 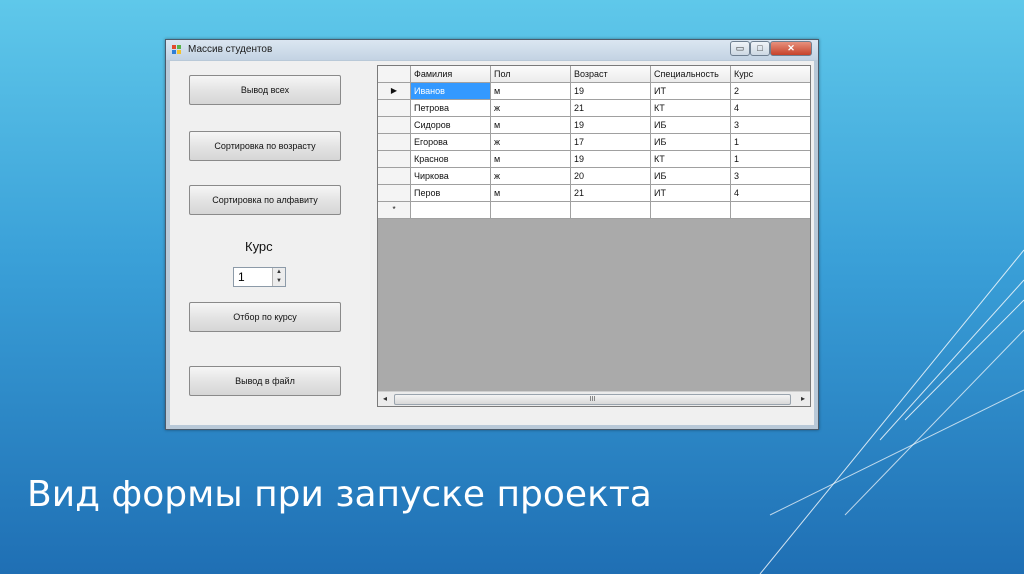 What do you see at coordinates (230, 49) in the screenshot?
I see `window-title: Массив студентов` at bounding box center [230, 49].